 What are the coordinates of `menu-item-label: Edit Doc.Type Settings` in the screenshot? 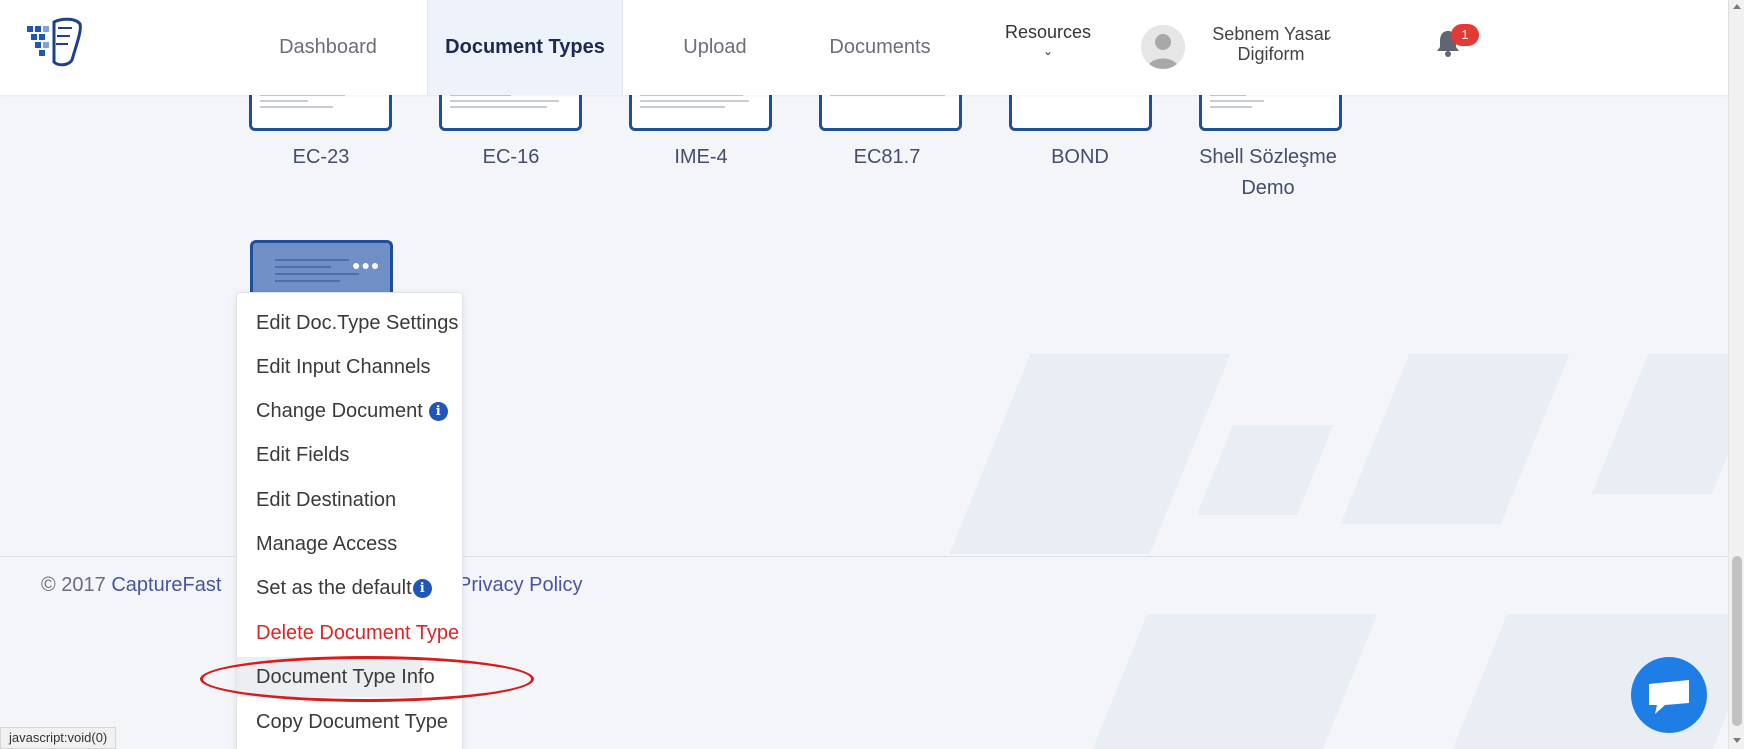 It's located at (357, 323).